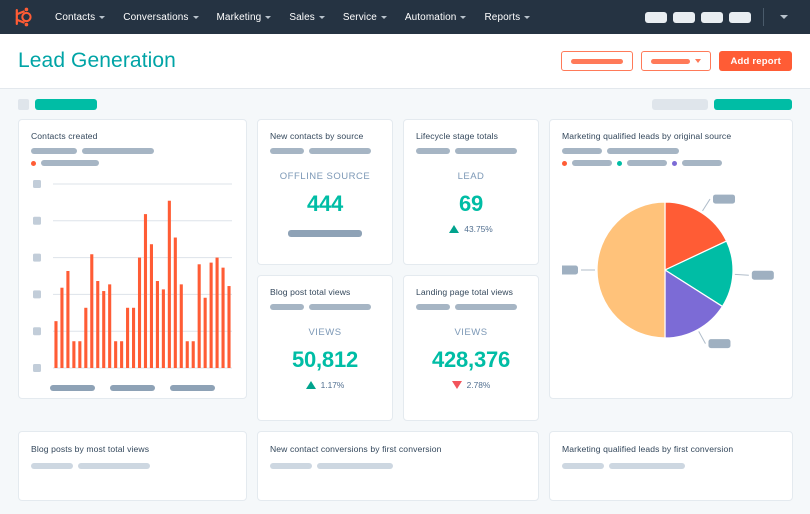 The height and width of the screenshot is (514, 810). Describe the element at coordinates (23, 17) in the screenshot. I see `hubspot-sprocket-logo` at that location.